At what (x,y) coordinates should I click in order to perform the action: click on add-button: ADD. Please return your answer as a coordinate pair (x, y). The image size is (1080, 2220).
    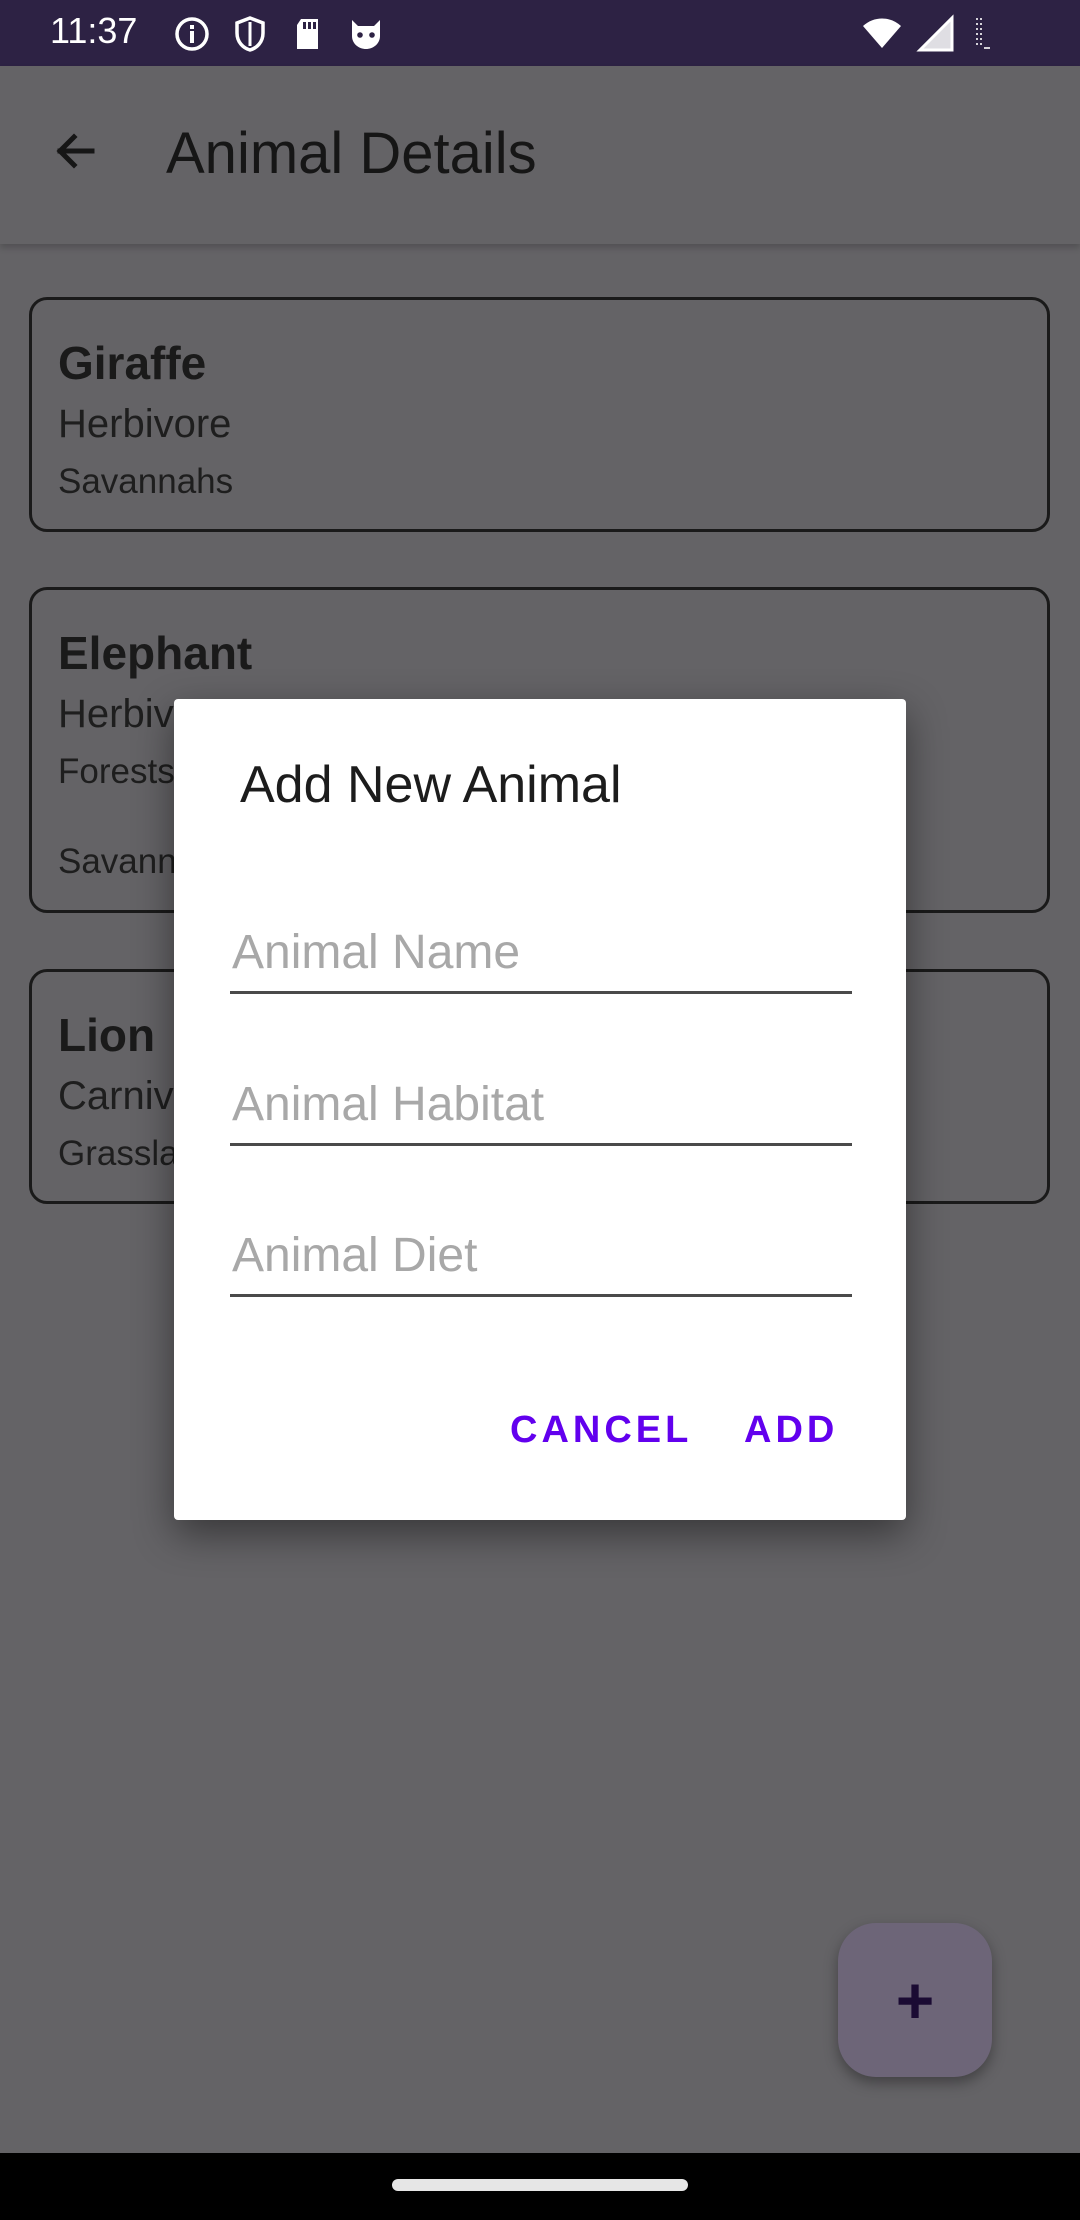
    Looking at the image, I should click on (791, 1430).